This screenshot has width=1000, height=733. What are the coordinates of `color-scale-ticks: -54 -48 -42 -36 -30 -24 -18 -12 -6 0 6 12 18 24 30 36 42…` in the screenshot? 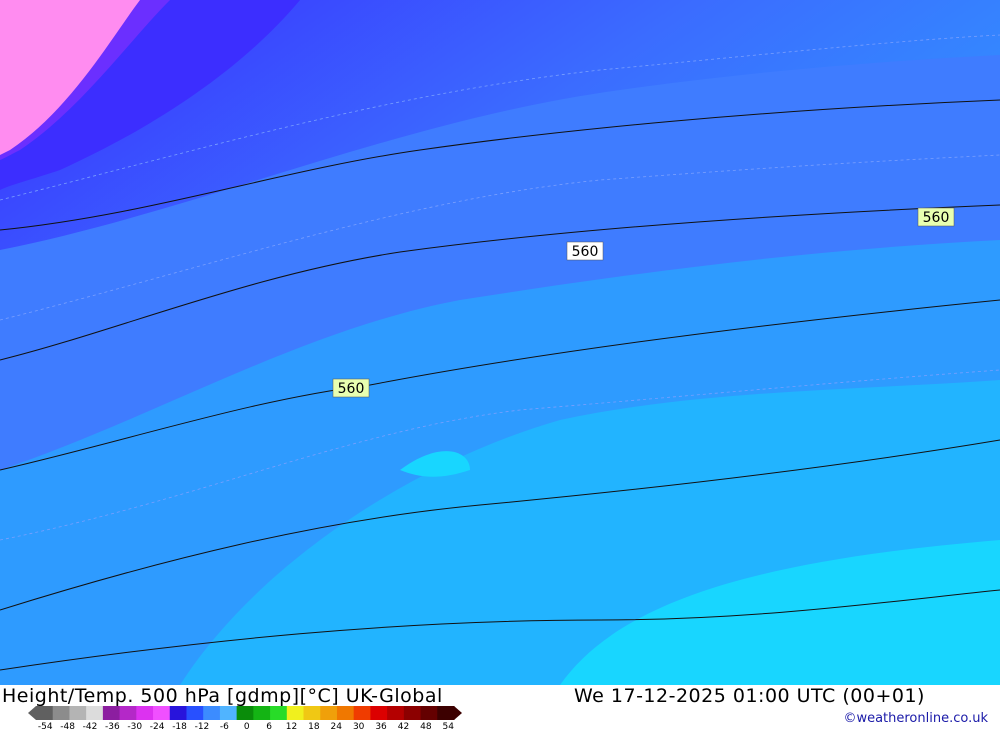 It's located at (246, 727).